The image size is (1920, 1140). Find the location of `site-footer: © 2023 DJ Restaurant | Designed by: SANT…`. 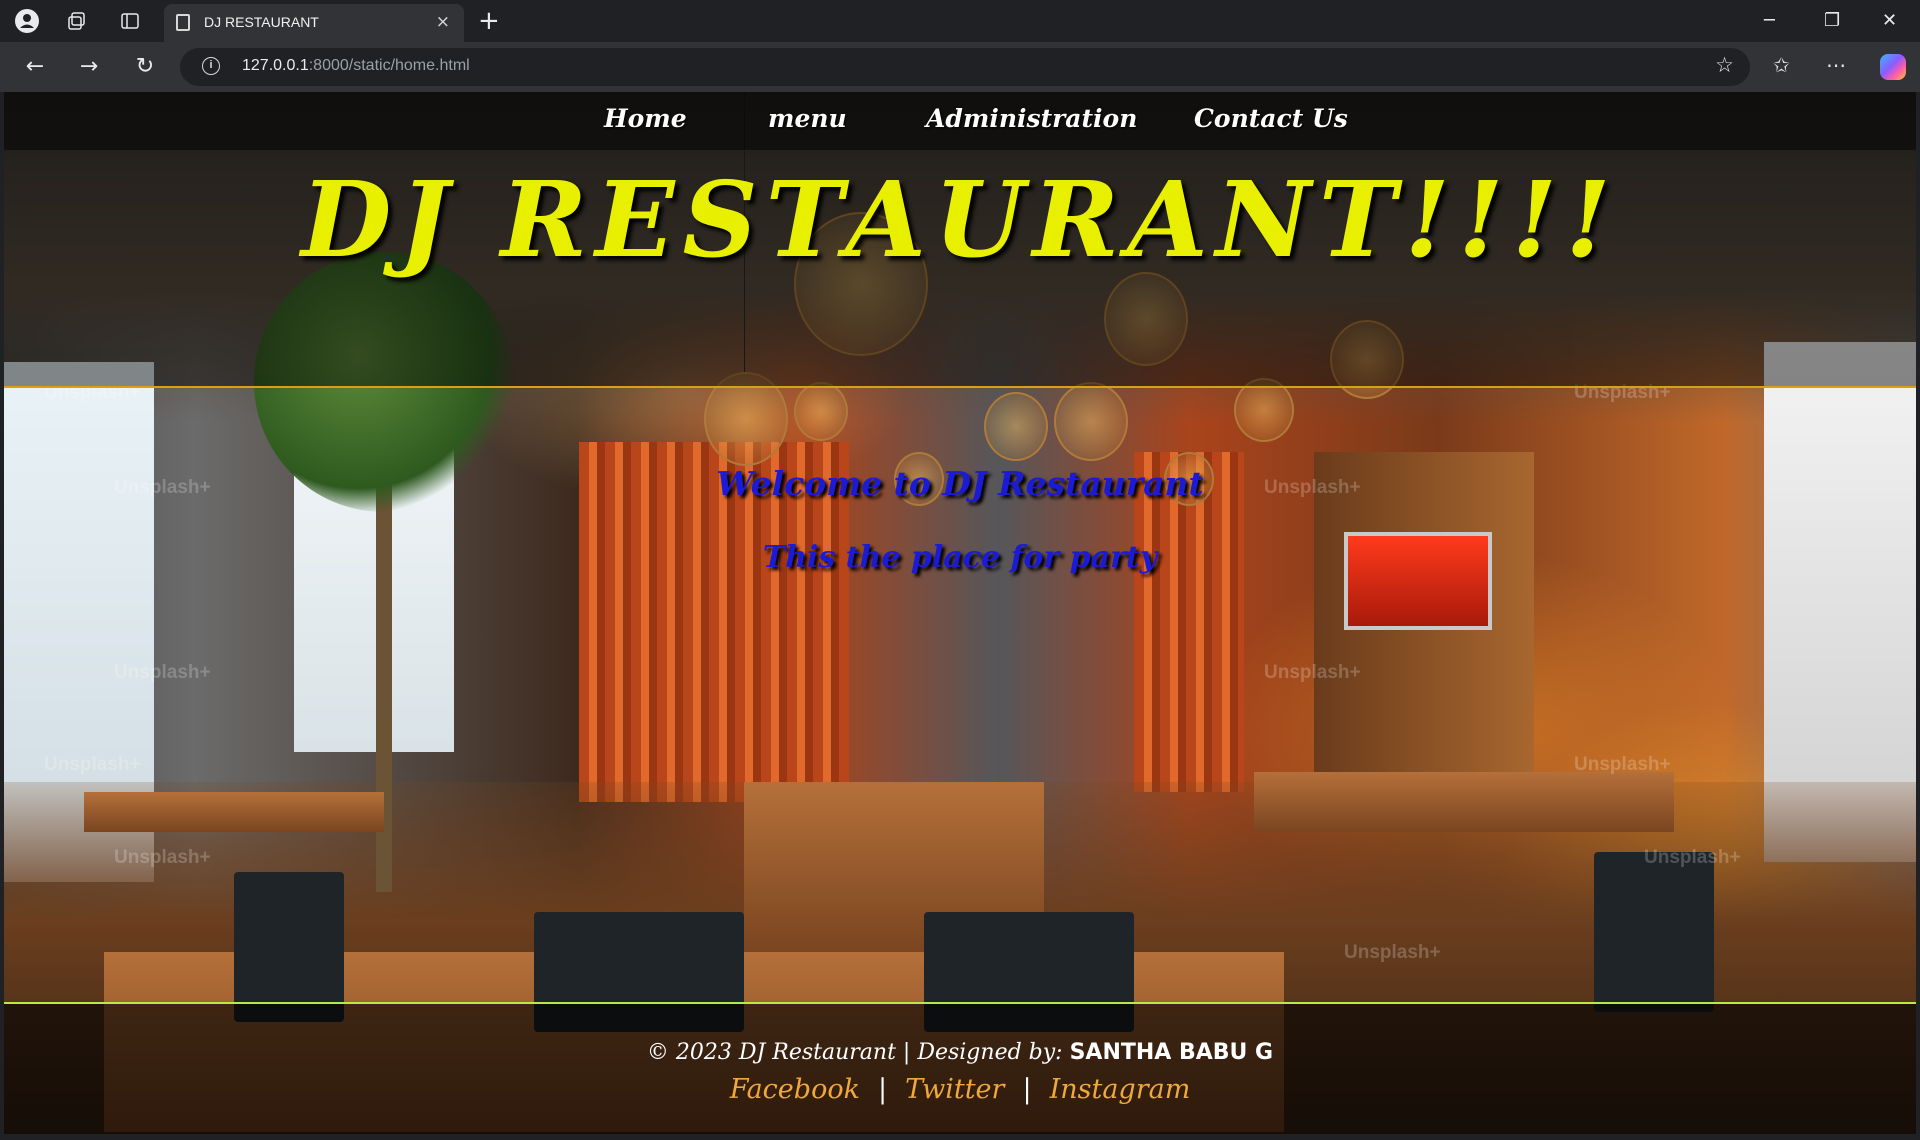

site-footer: © 2023 DJ Restaurant | Designed by: SANT… is located at coordinates (960, 1068).